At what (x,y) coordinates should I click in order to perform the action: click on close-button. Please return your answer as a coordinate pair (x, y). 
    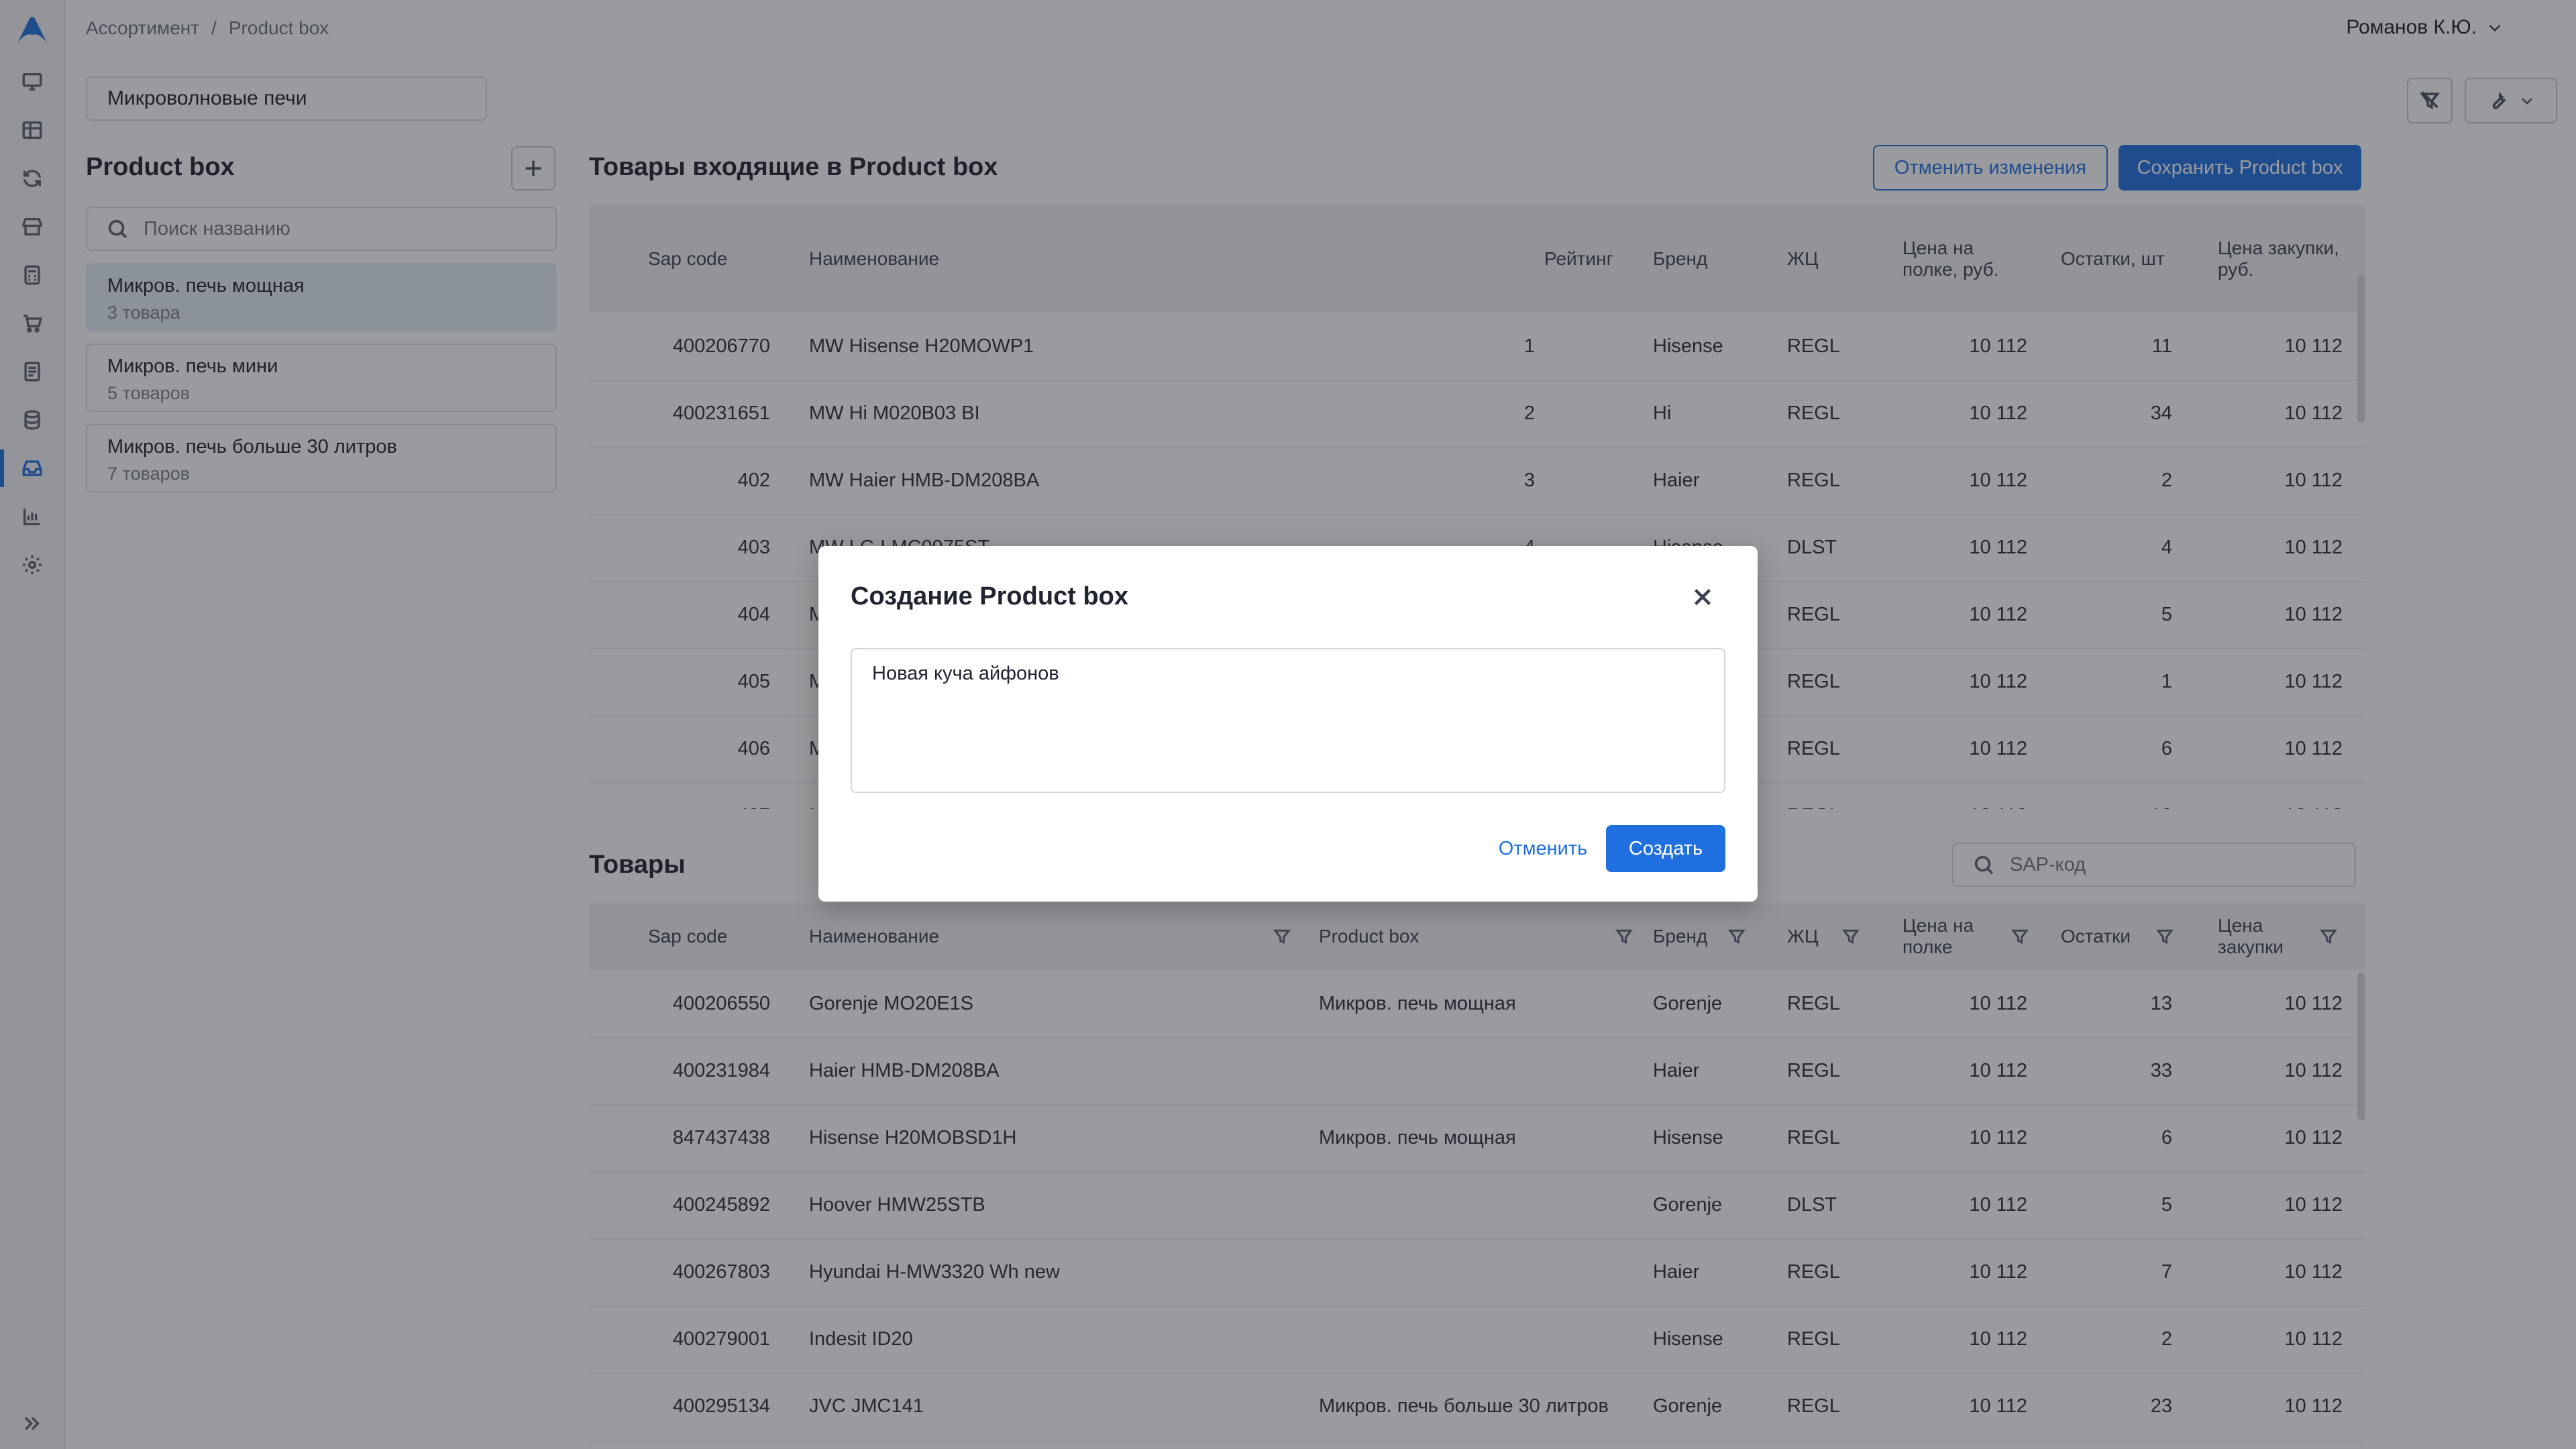
    Looking at the image, I should click on (1702, 597).